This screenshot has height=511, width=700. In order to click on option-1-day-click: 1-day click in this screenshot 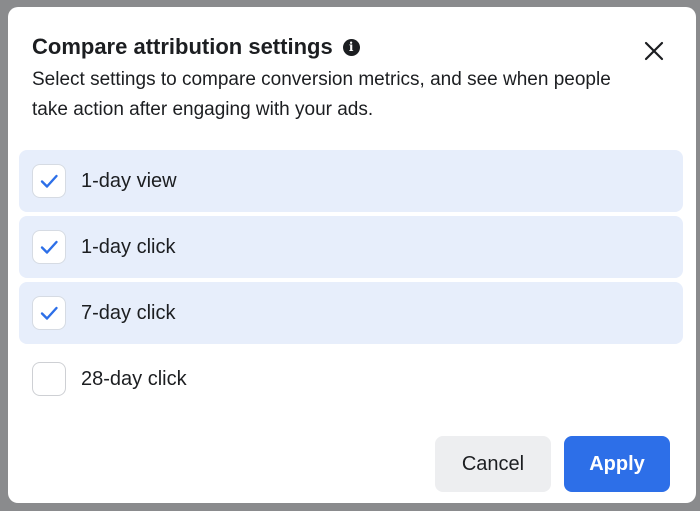, I will do `click(351, 247)`.